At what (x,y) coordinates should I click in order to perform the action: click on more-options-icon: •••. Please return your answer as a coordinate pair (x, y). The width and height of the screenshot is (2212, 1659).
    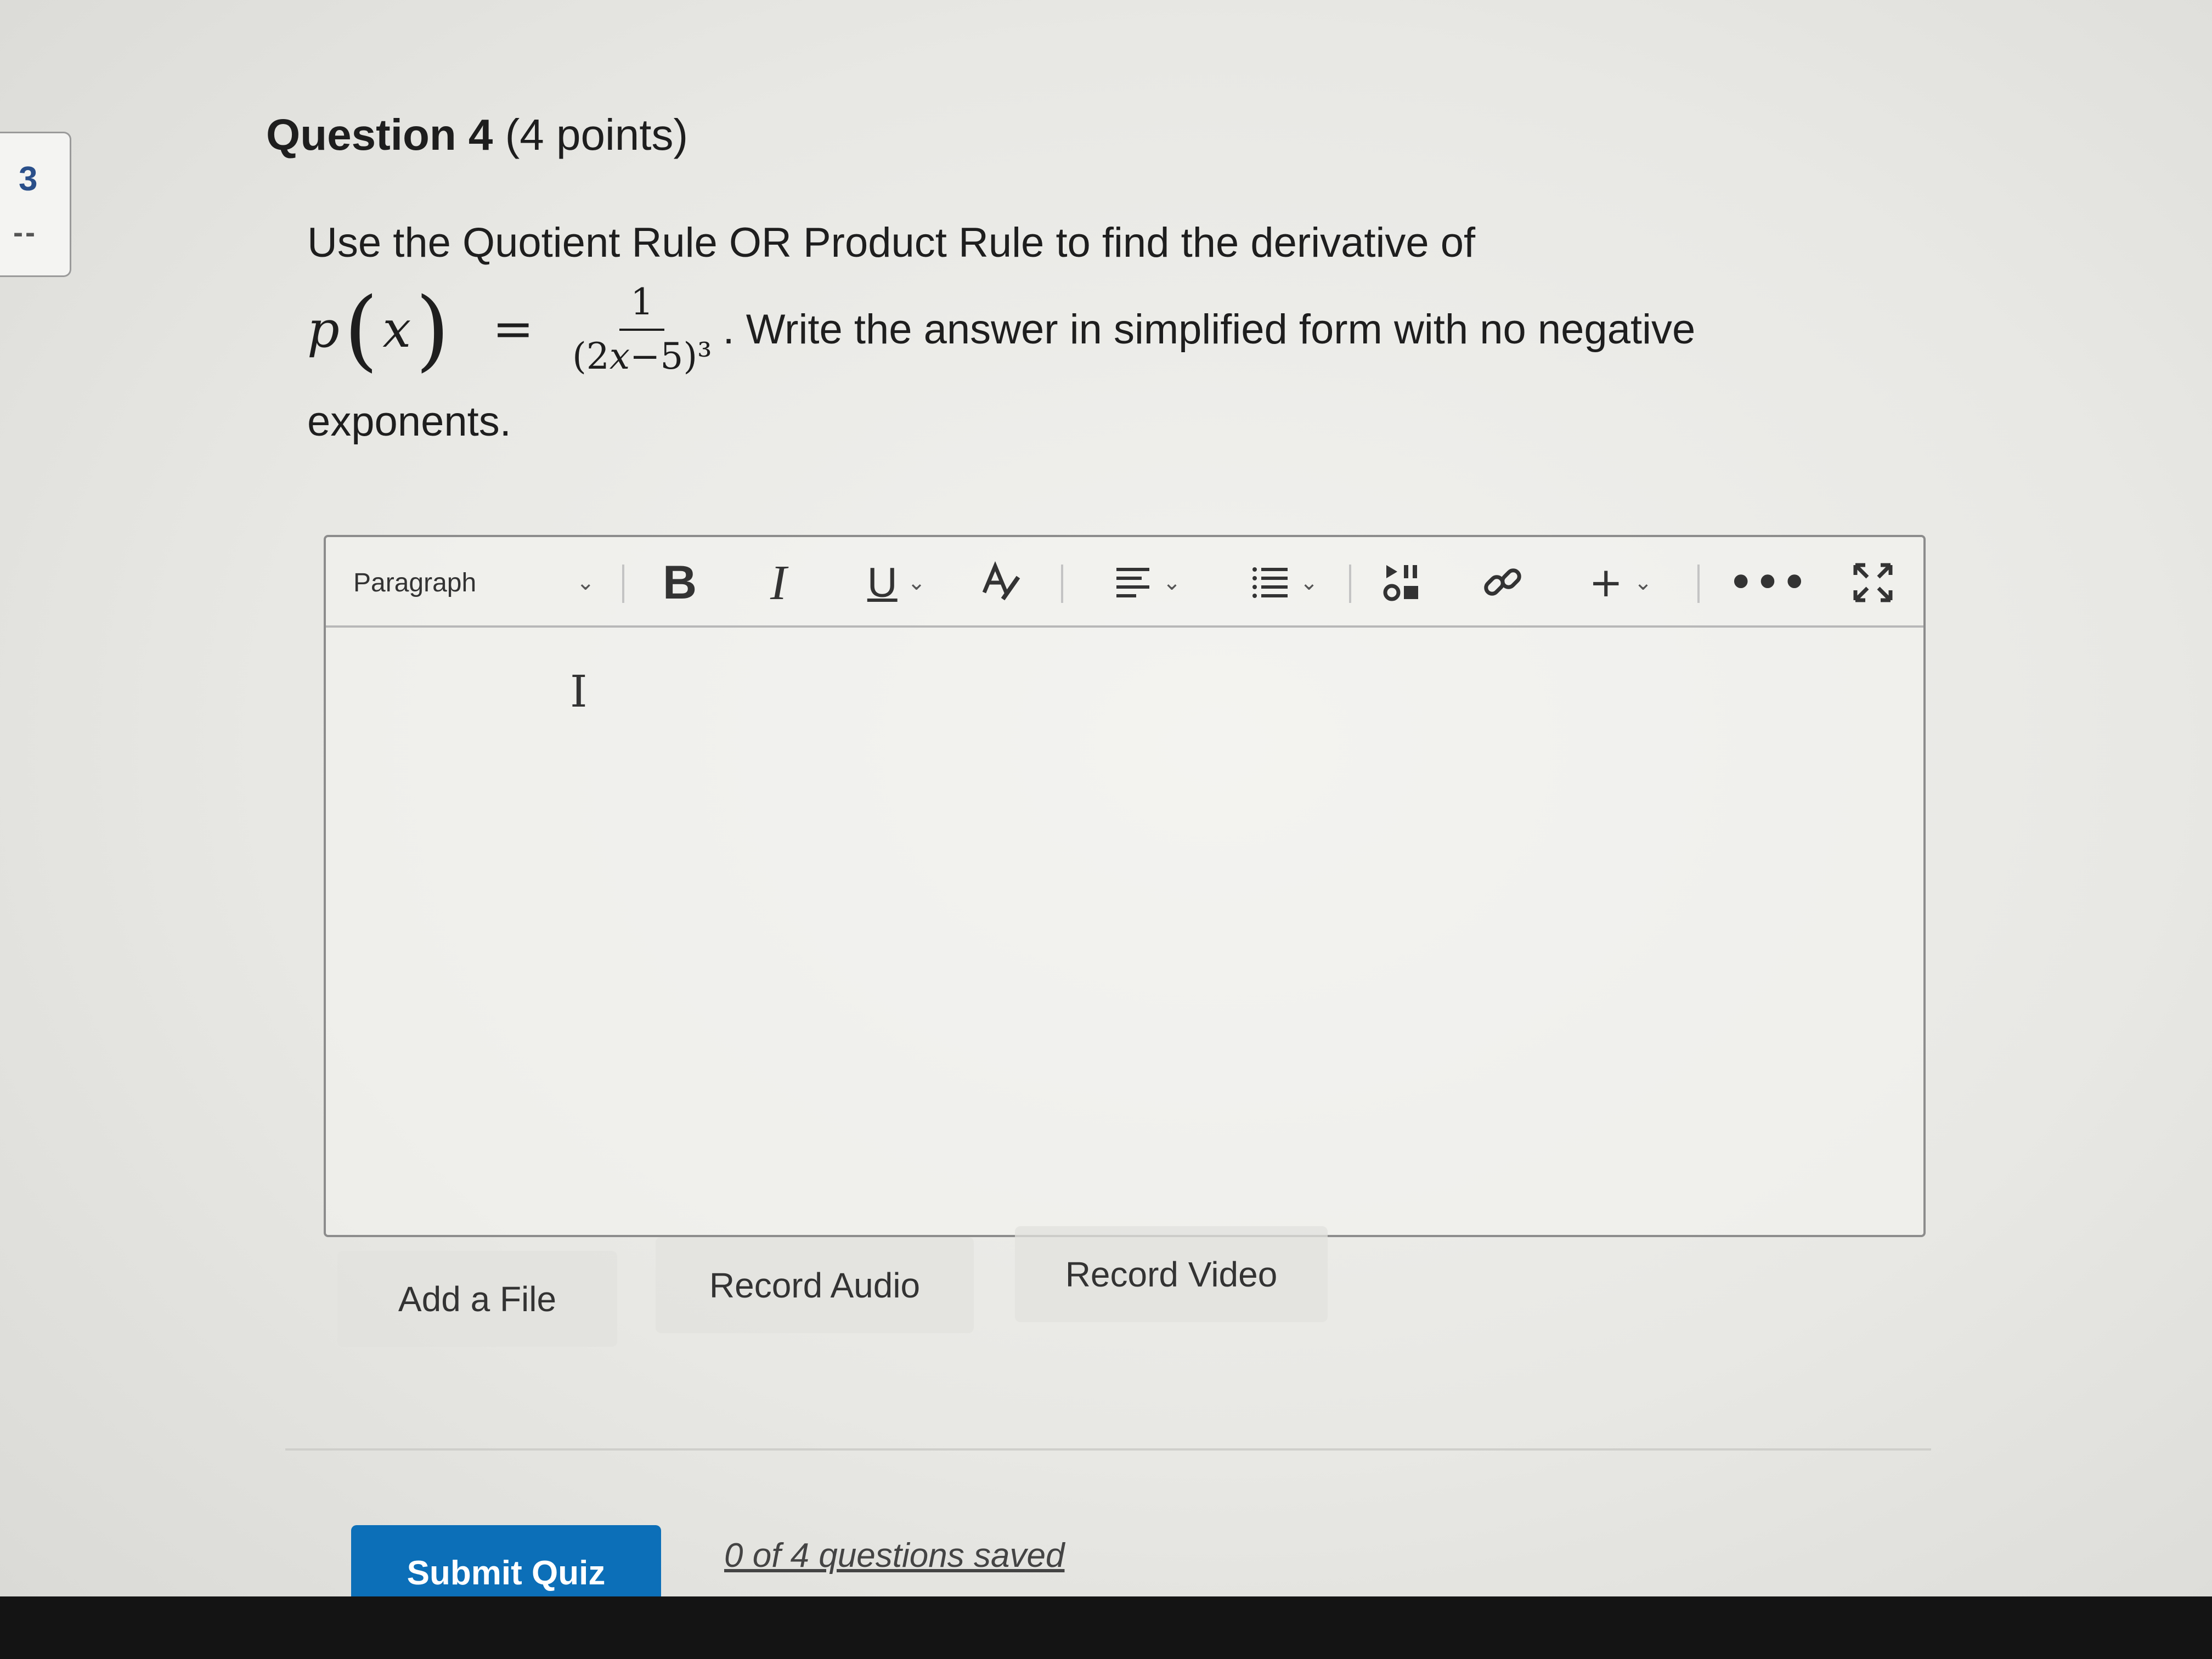
    Looking at the image, I should click on (1768, 582).